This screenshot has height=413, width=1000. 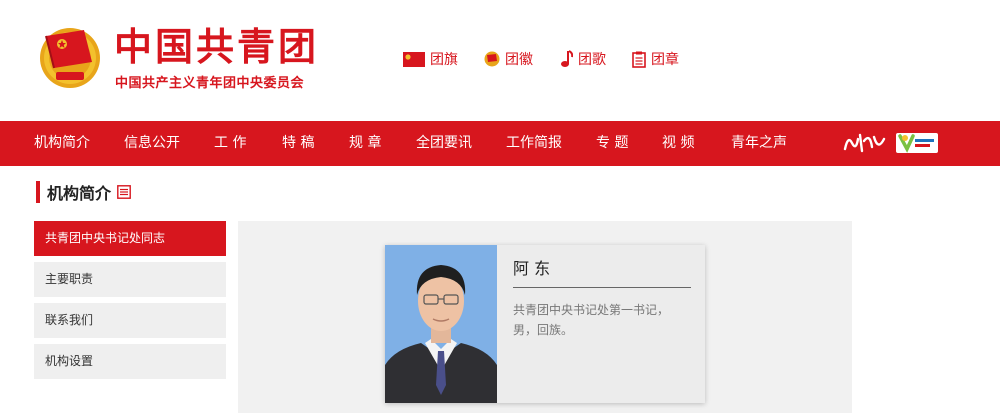 I want to click on nav-item-news: 全团要讯, so click(x=444, y=143).